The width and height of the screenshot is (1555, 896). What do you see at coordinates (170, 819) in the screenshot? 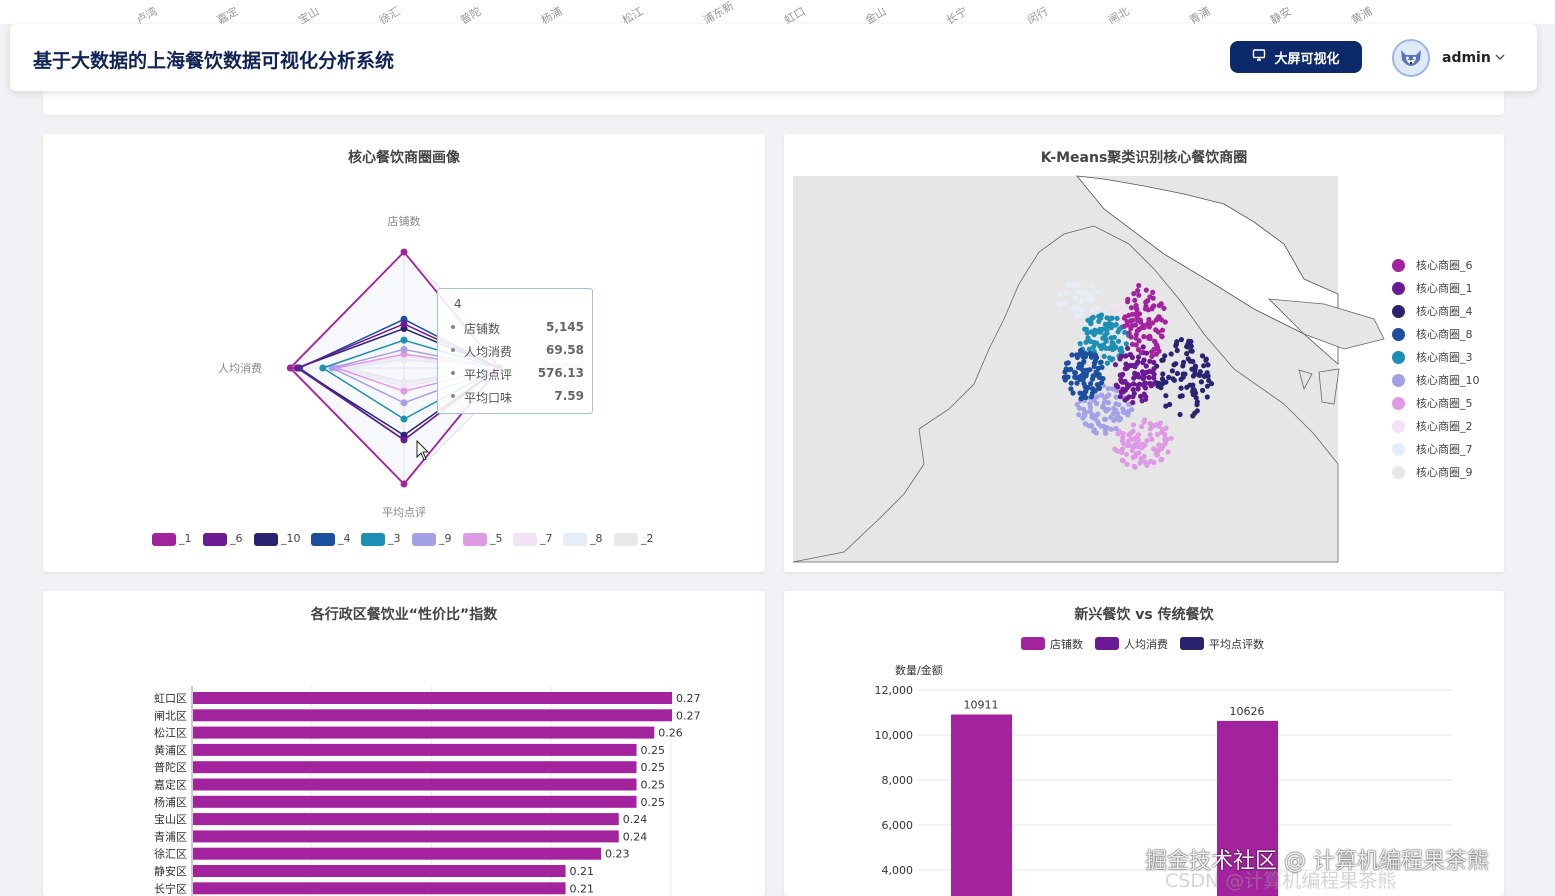
I see `category-label: 宝山区` at bounding box center [170, 819].